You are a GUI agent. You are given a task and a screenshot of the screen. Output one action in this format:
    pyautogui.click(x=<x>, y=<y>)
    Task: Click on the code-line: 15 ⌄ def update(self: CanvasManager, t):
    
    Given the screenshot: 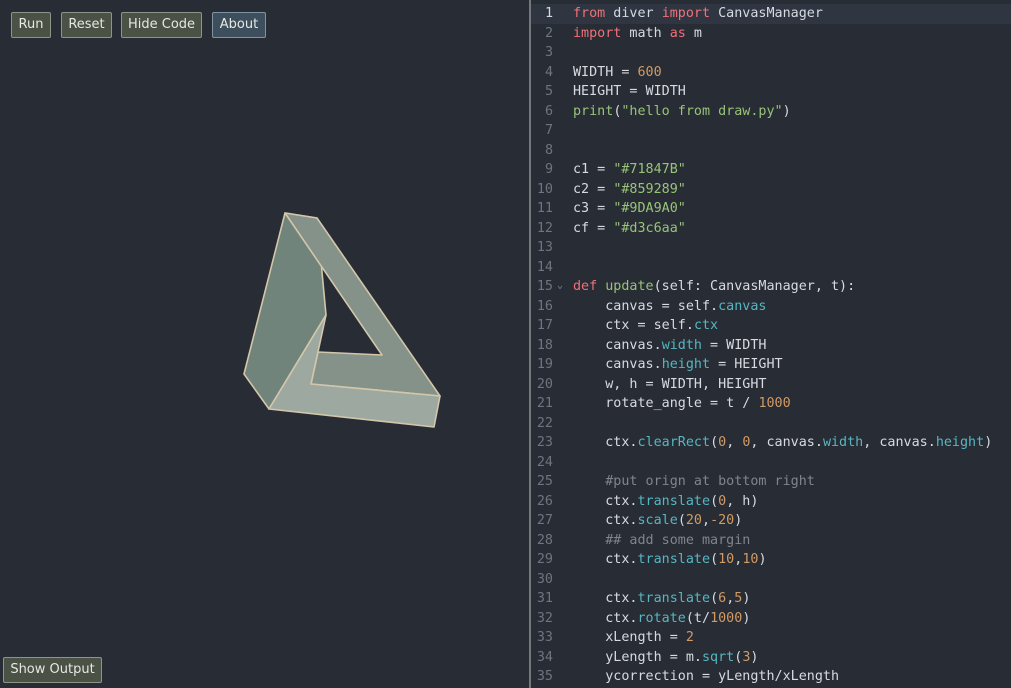 What is the action you would take?
    pyautogui.click(x=771, y=287)
    